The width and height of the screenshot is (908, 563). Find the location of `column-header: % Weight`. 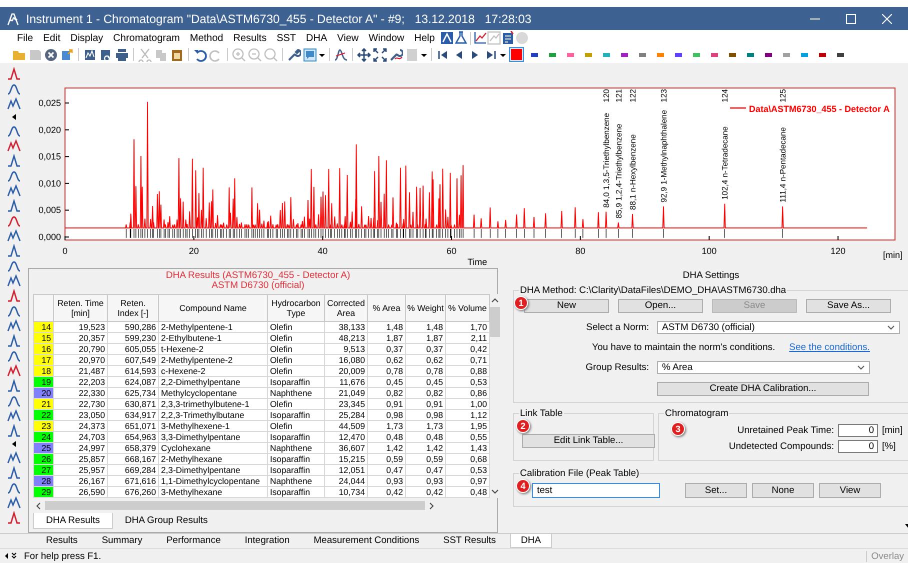

column-header: % Weight is located at coordinates (426, 308).